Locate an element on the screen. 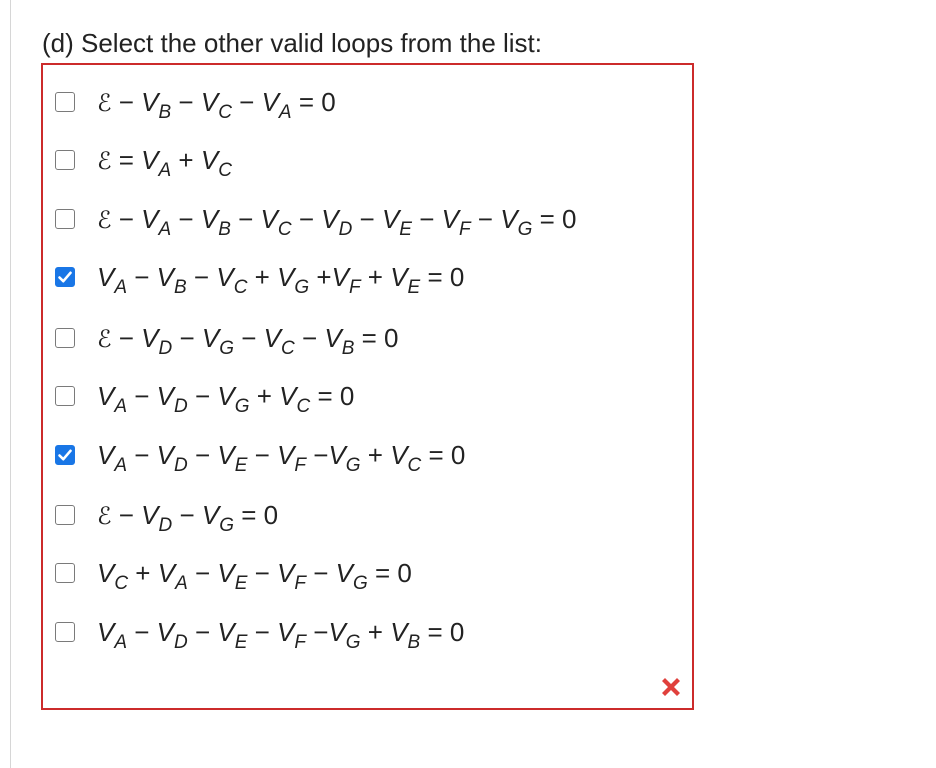 This screenshot has height=768, width=936. option-formula: VA − VB − VC + VG +VF + VE = 0 is located at coordinates (281, 280).